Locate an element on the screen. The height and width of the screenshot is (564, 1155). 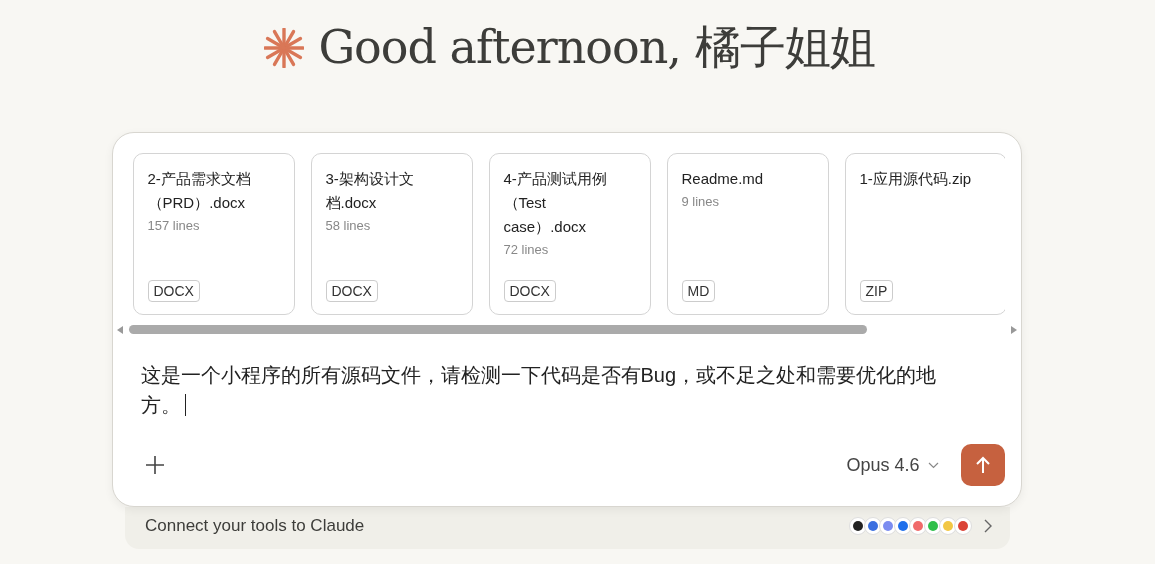
connect-label: Connect your tools to Claude is located at coordinates (255, 526).